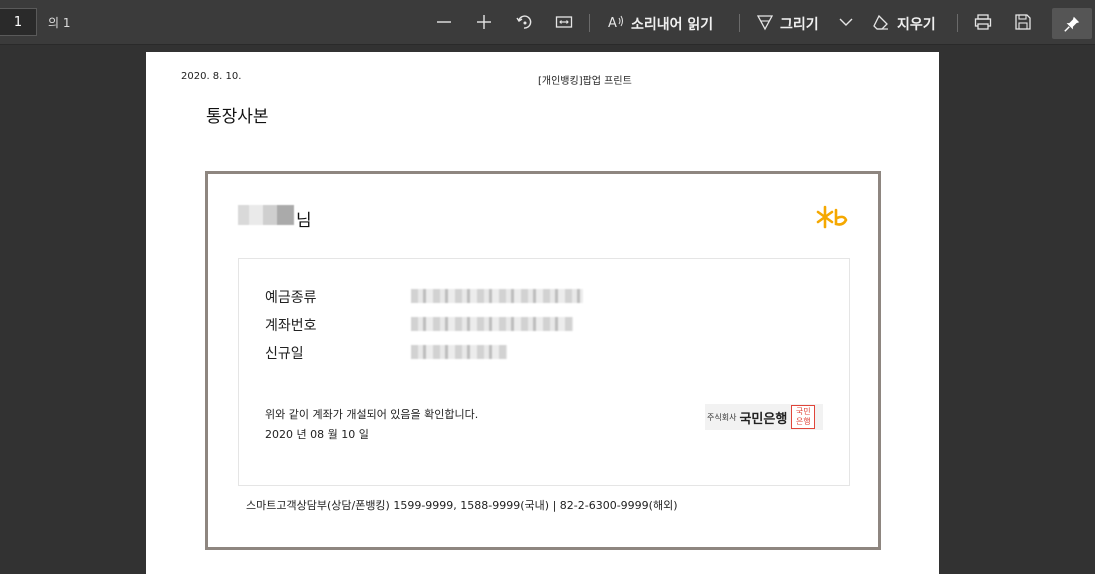 This screenshot has width=1095, height=574. I want to click on minus-icon, so click(444, 22).